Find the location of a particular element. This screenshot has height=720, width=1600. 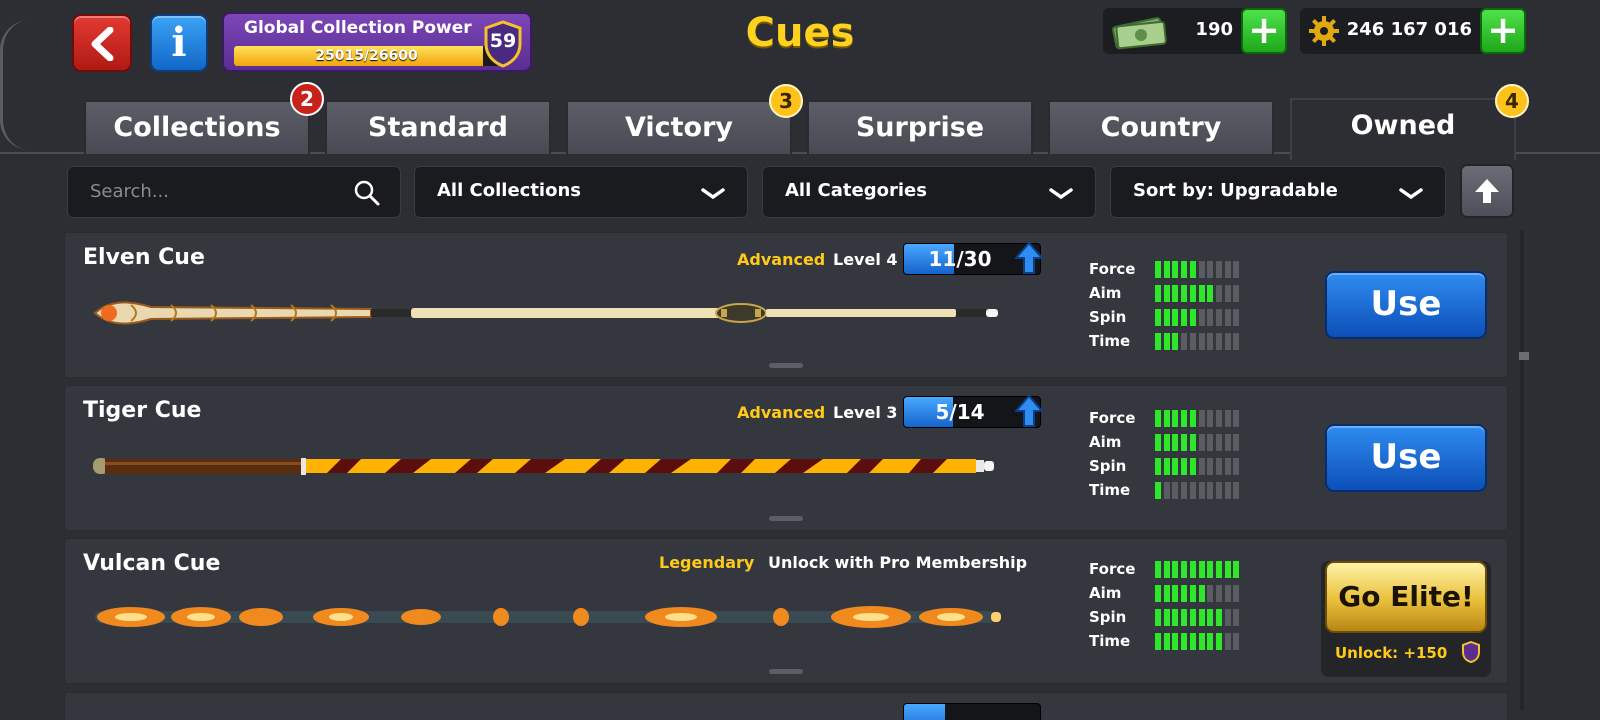

scrollbar-track is located at coordinates (1522, 470).